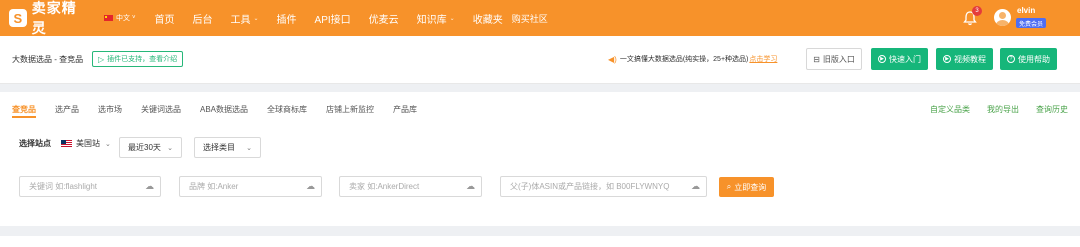  I want to click on window-icon: ⊟, so click(816, 59).